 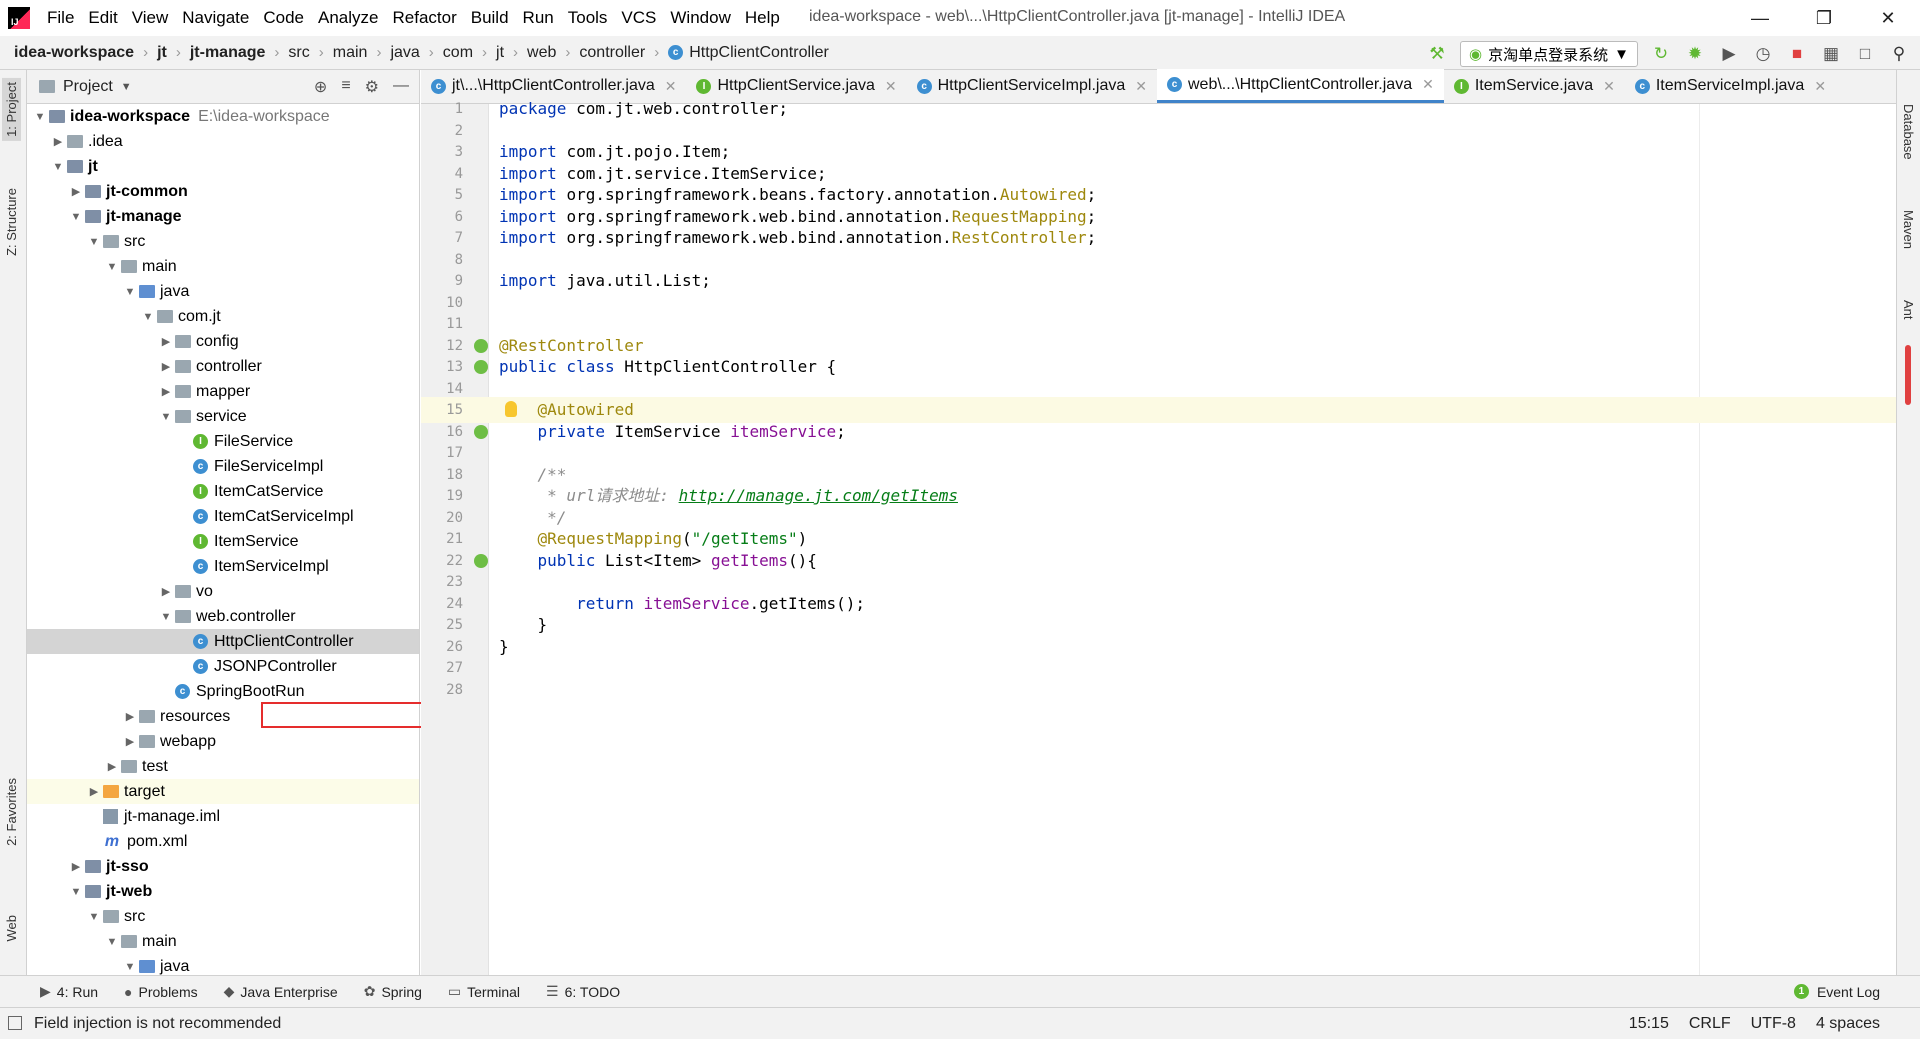 I want to click on menu-item-code: Code, so click(x=283, y=18).